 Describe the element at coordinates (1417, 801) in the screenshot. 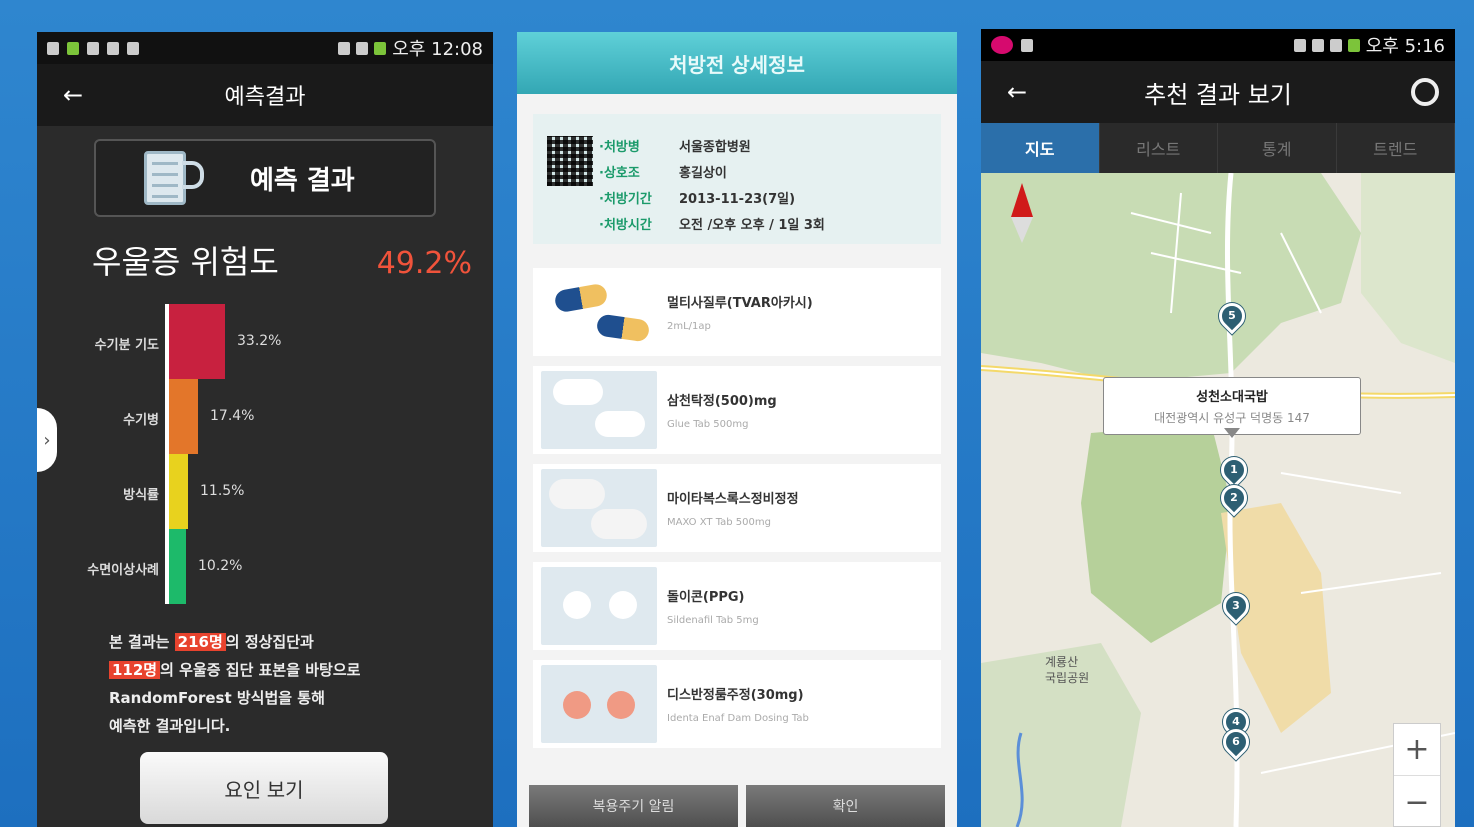

I see `zoom-out-button: −` at that location.